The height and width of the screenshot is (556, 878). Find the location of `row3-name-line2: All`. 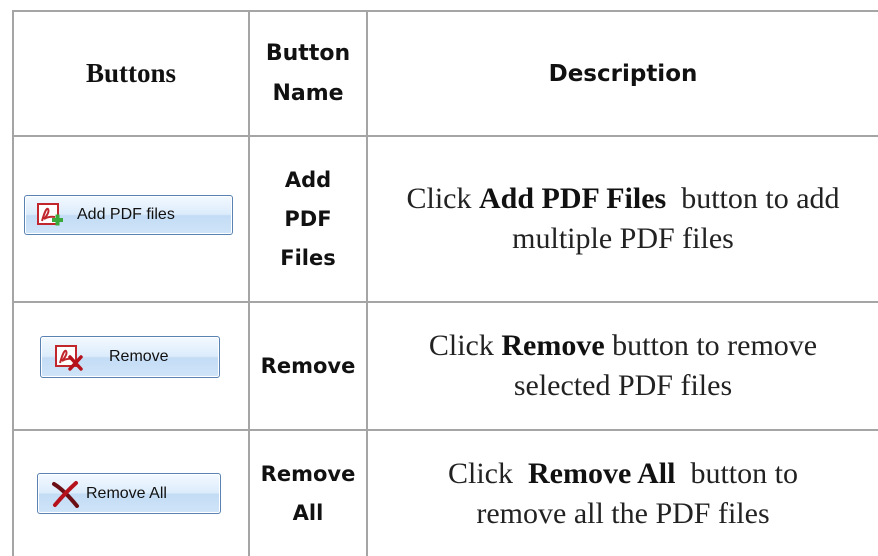

row3-name-line2: All is located at coordinates (308, 512).